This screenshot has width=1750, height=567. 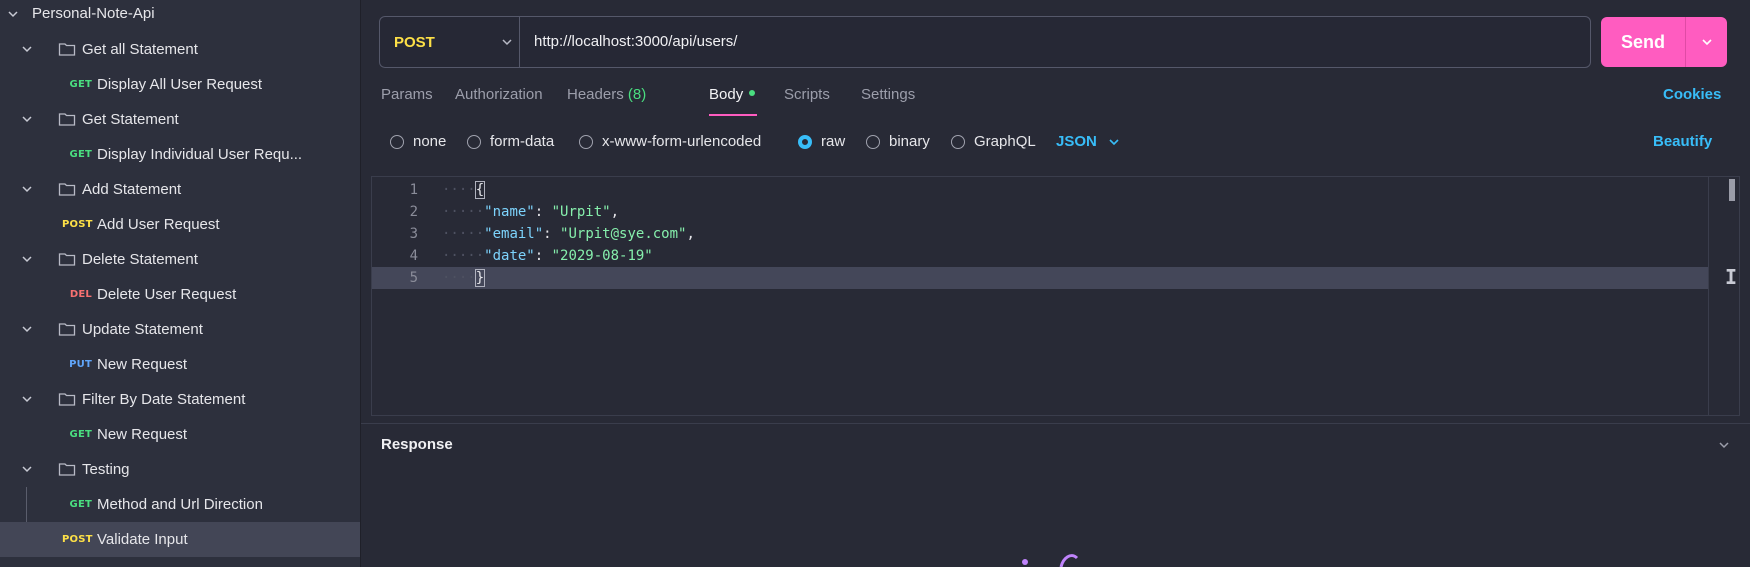 I want to click on headers-count: (8), so click(x=637, y=94).